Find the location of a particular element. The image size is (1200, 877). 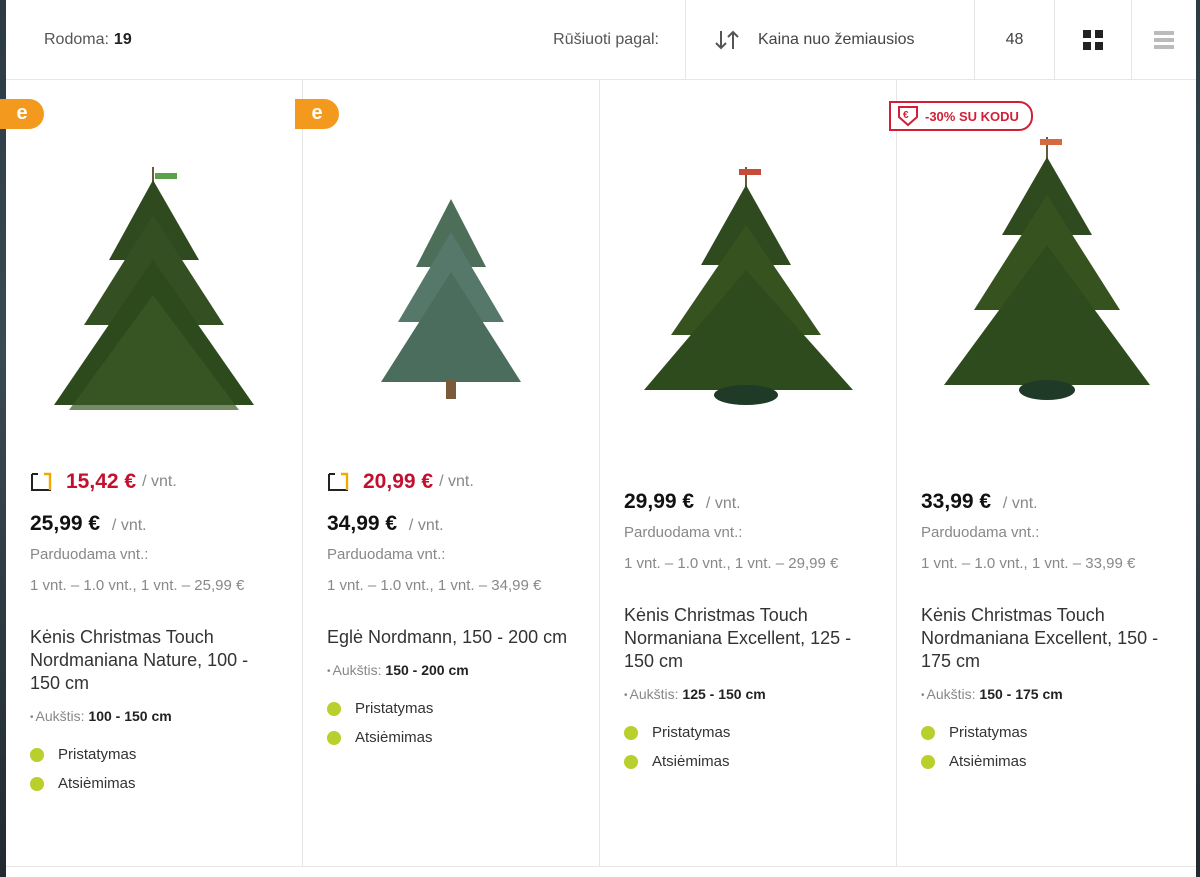

loyalty-price-value: 20,99 € is located at coordinates (398, 481).